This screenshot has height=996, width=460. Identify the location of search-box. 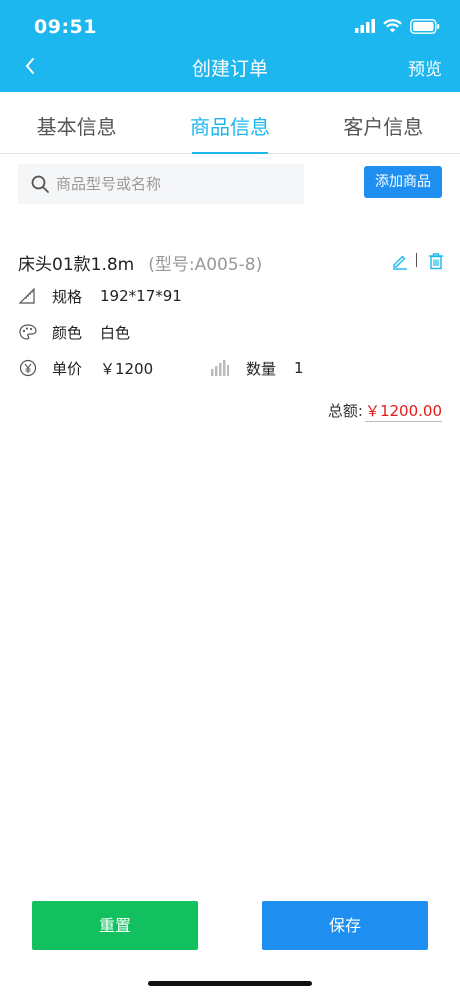
(161, 184).